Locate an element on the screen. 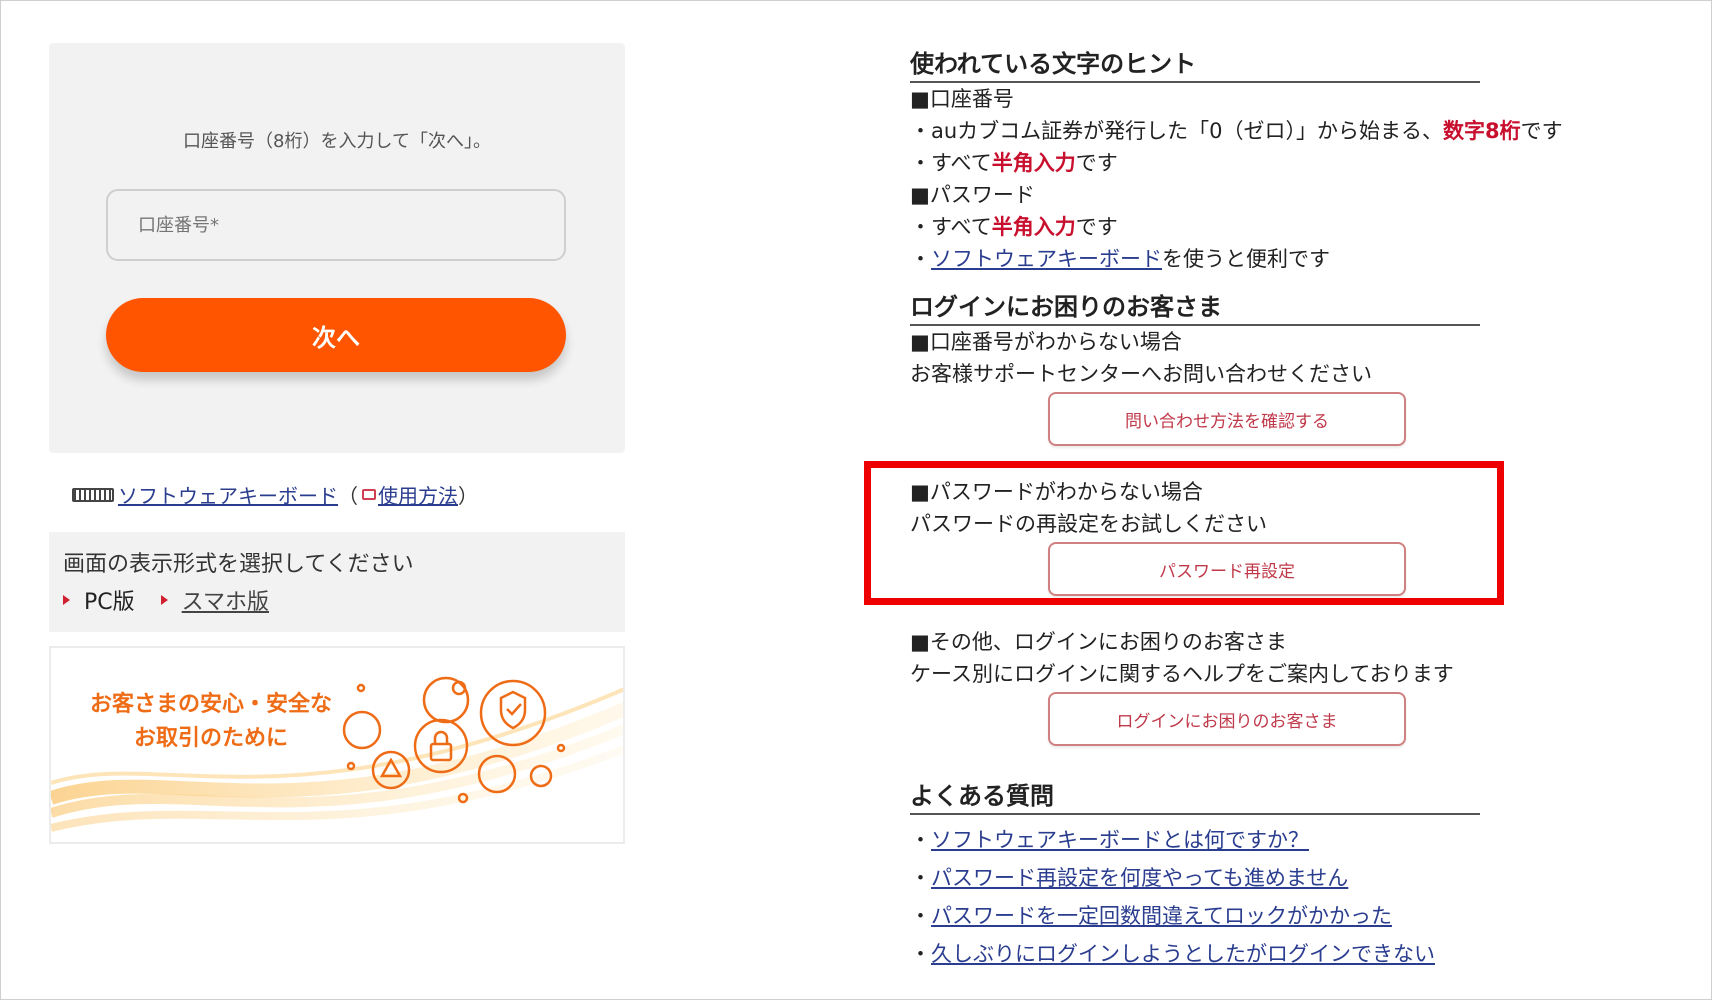 This screenshot has width=1712, height=1000. keyboard-row: ソフトウェアキーボード （ 使用方法 ） is located at coordinates (275, 494).